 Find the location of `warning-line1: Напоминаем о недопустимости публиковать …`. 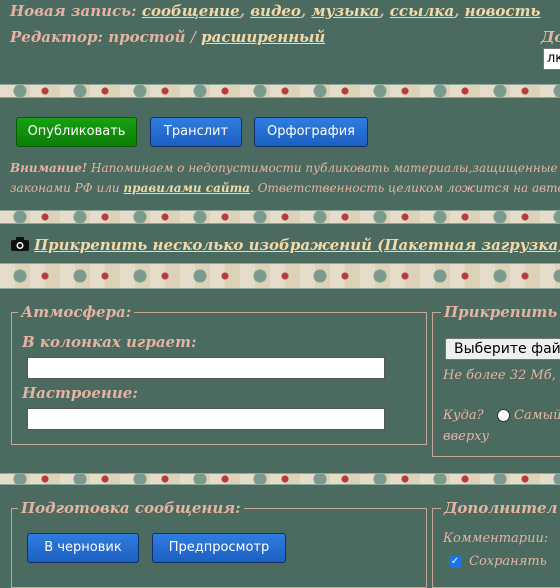

warning-line1: Напоминаем о недопустимости публиковать … is located at coordinates (324, 168).